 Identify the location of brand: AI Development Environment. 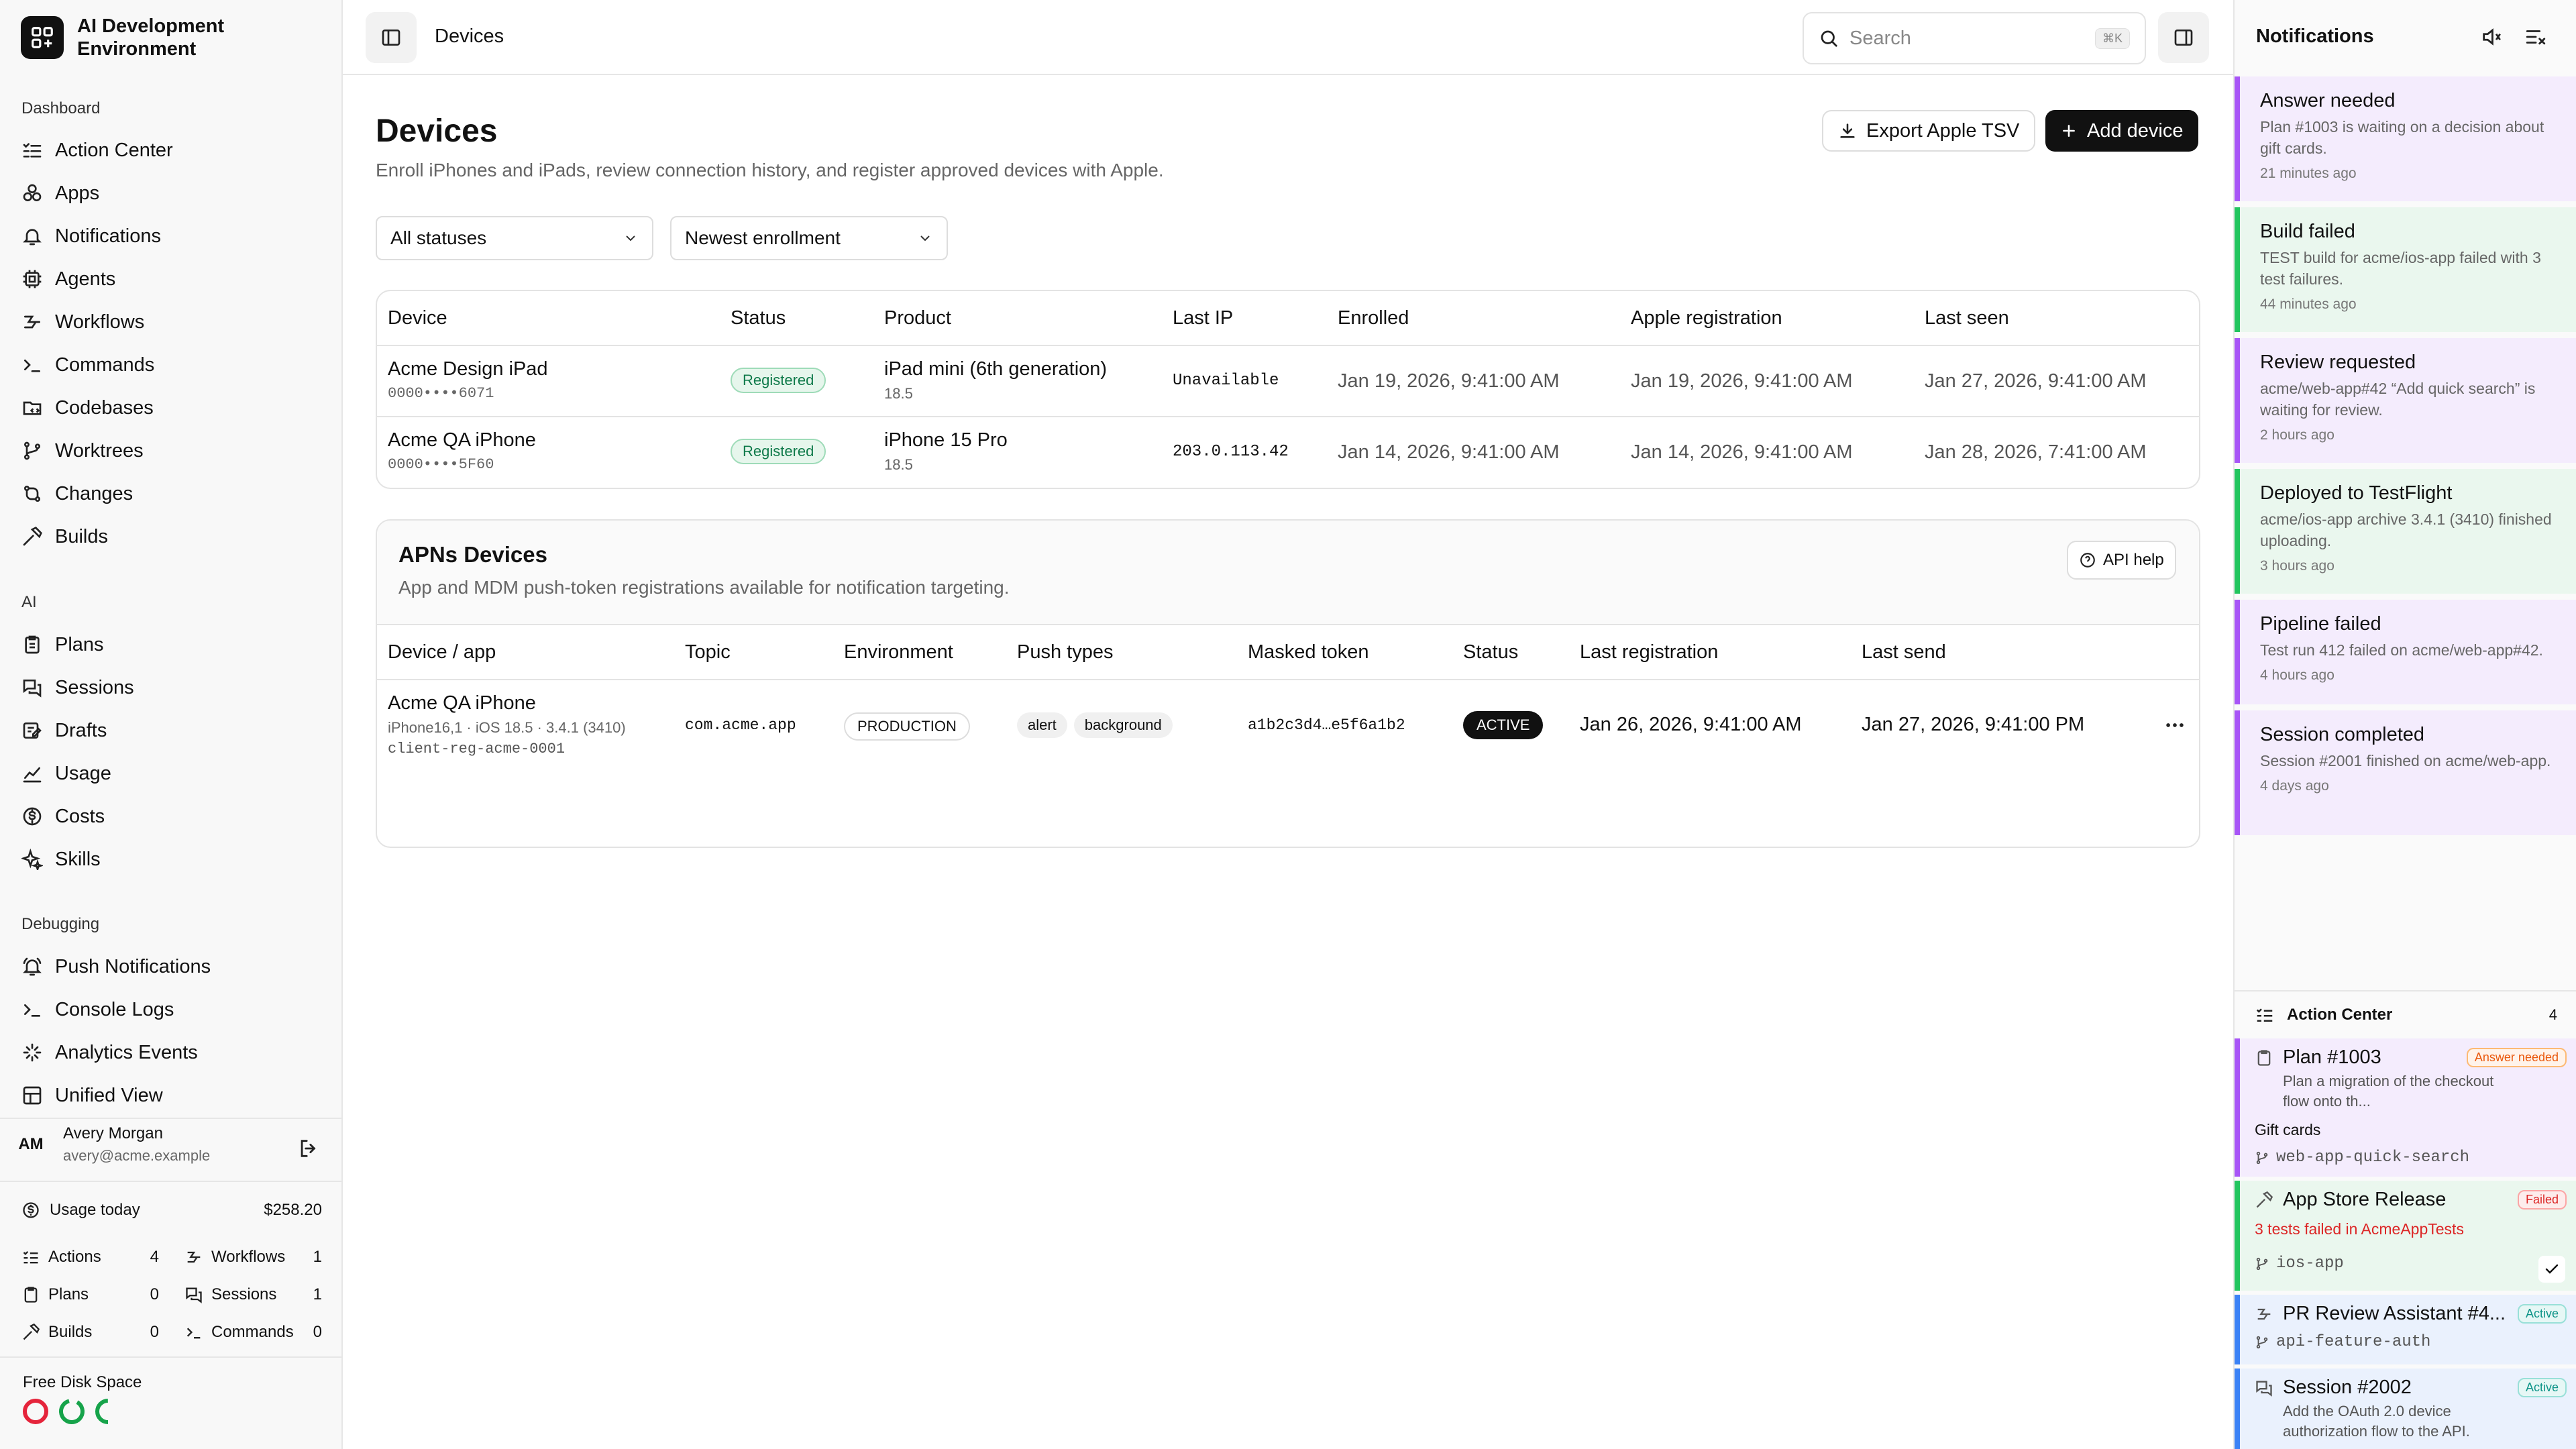
(133, 37).